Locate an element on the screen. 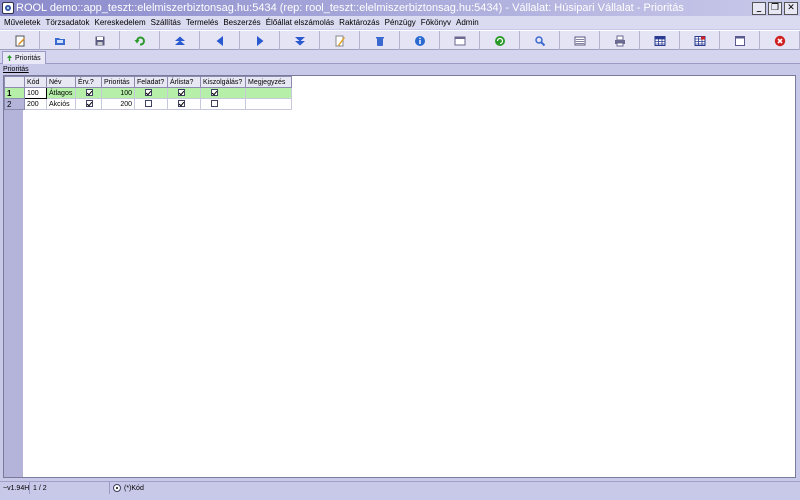  menu-penzugy: Pénzügy is located at coordinates (400, 22).